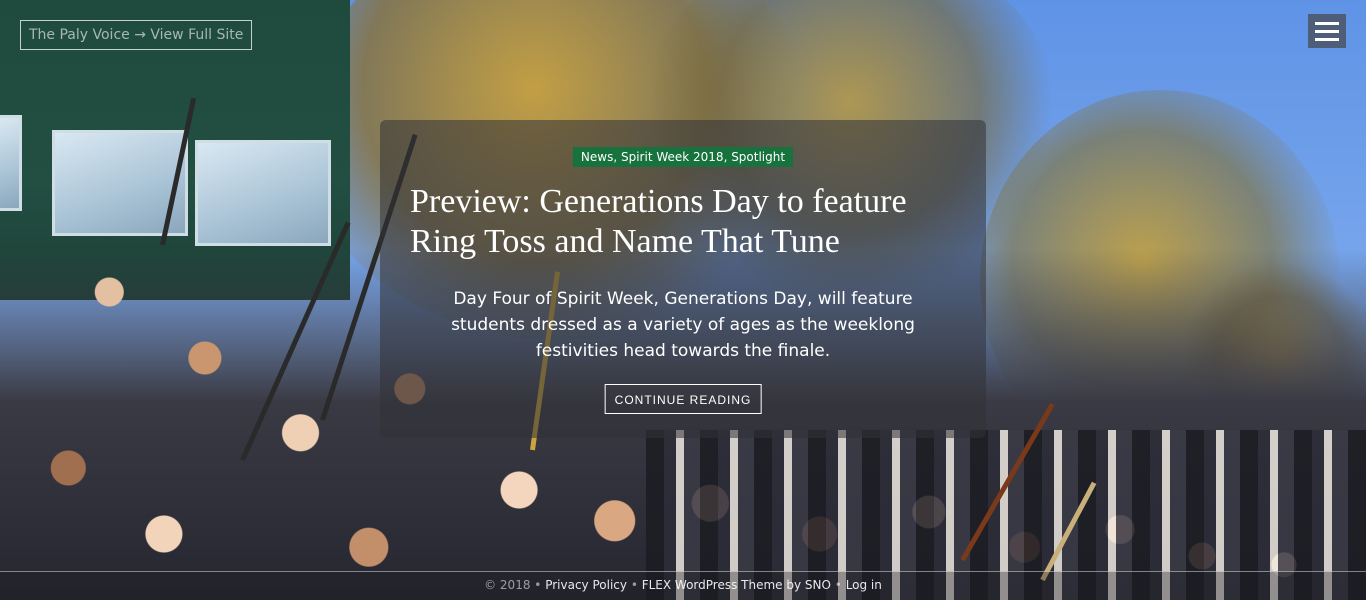  Describe the element at coordinates (736, 585) in the screenshot. I see `theme-credit-link: FLEX WordPress Theme by SNO` at that location.